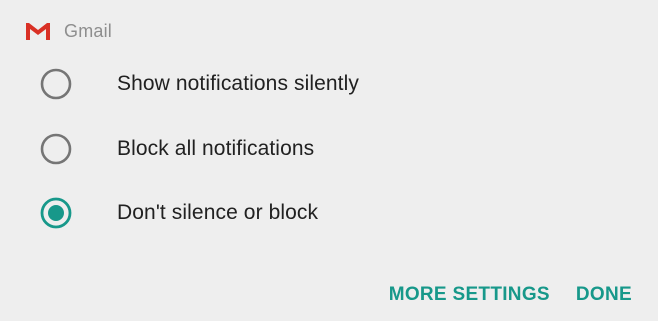 This screenshot has width=658, height=321. What do you see at coordinates (38, 31) in the screenshot?
I see `gmail-icon` at bounding box center [38, 31].